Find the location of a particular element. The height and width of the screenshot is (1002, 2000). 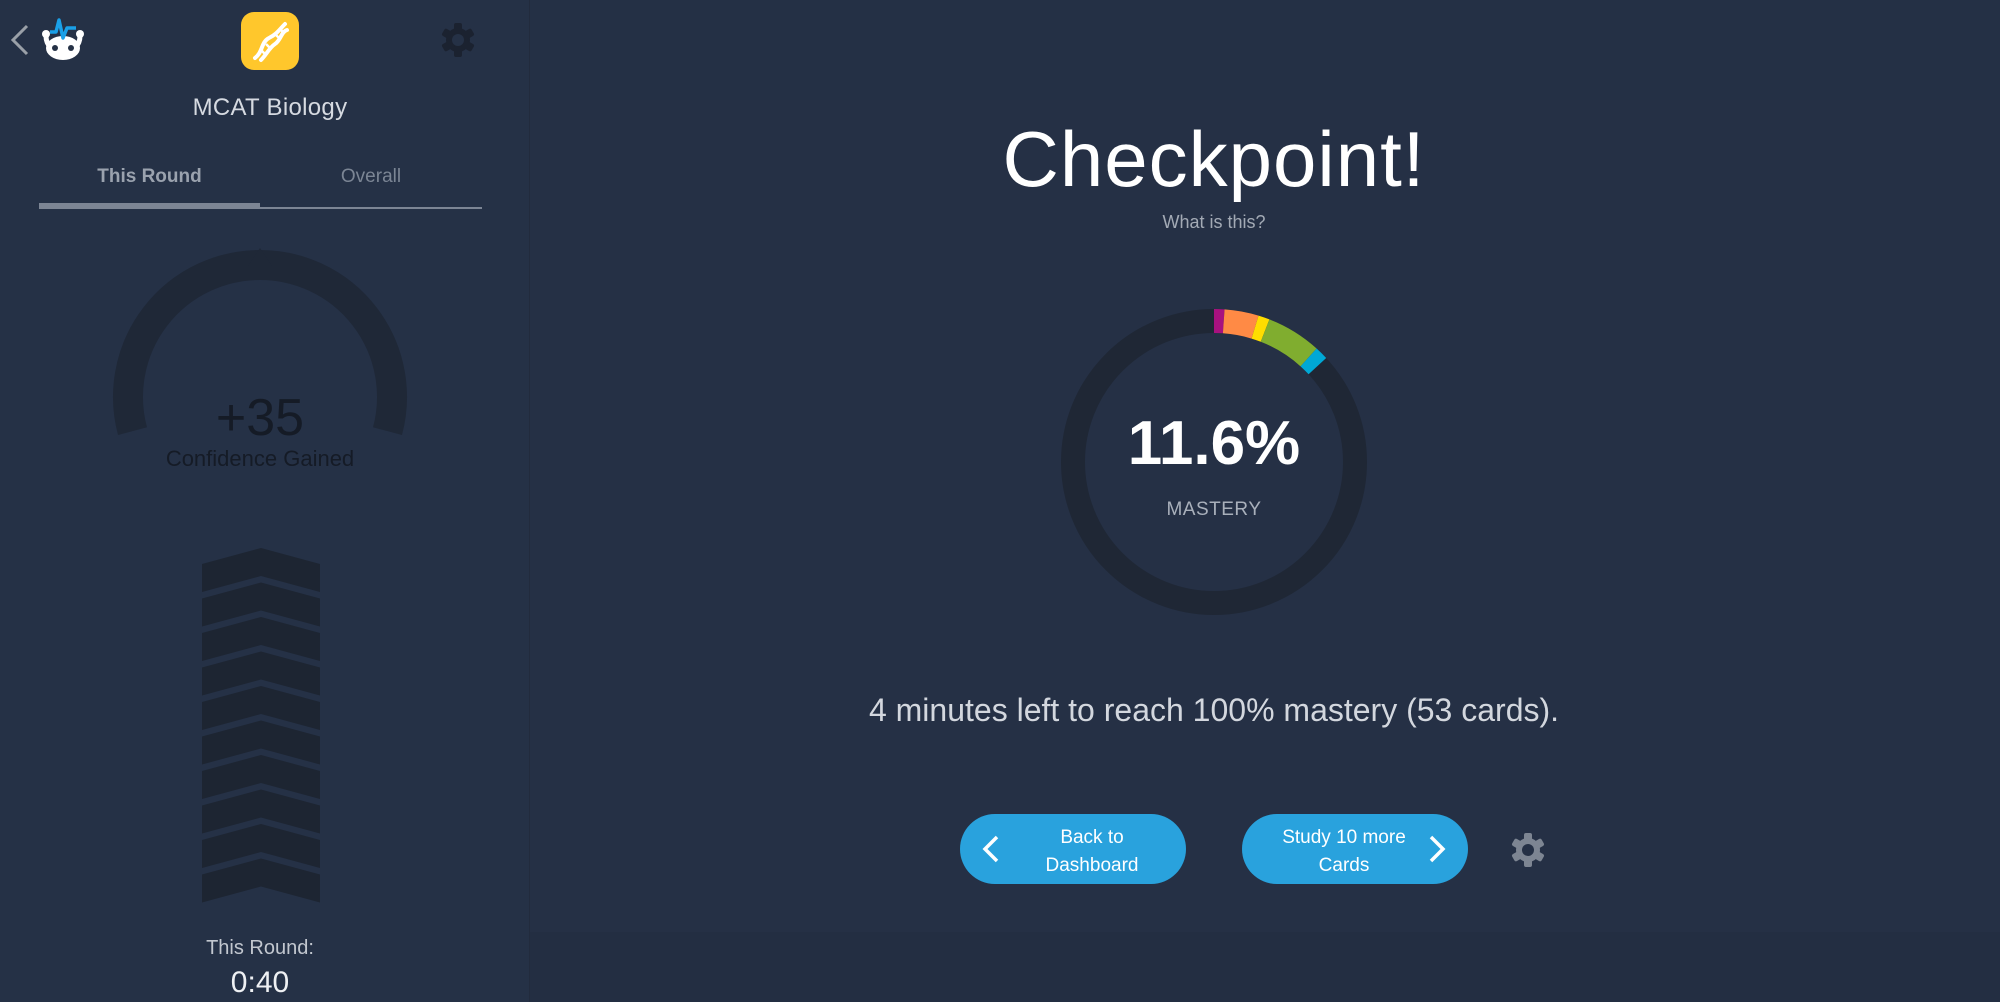

back-button-line1: Back to is located at coordinates (1092, 837).